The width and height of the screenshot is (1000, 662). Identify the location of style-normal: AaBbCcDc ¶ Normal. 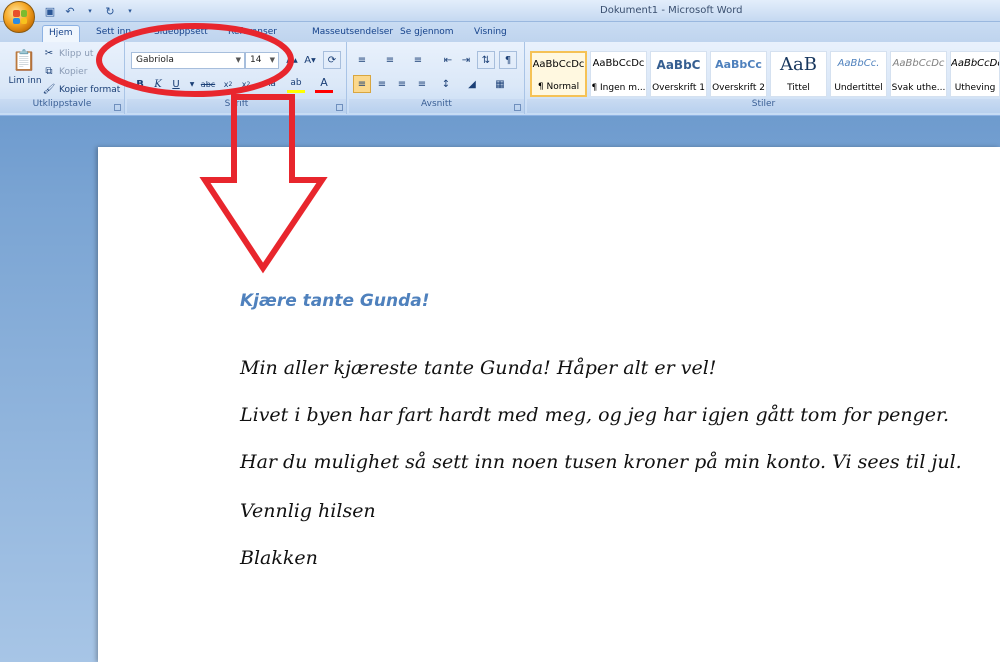
(558, 74).